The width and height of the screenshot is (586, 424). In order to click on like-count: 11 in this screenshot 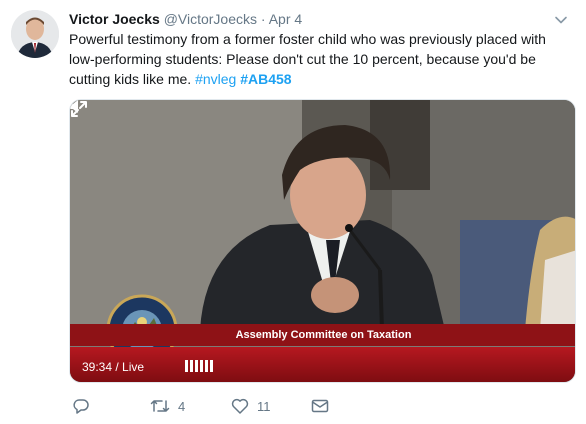, I will do `click(264, 406)`.